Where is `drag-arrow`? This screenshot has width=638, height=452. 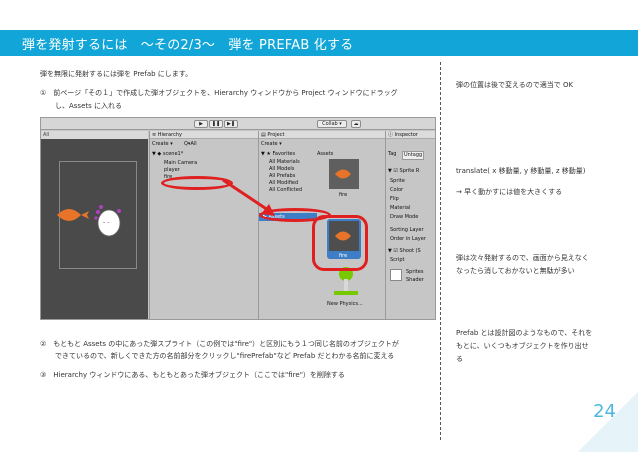
drag-arrow is located at coordinates (248, 197).